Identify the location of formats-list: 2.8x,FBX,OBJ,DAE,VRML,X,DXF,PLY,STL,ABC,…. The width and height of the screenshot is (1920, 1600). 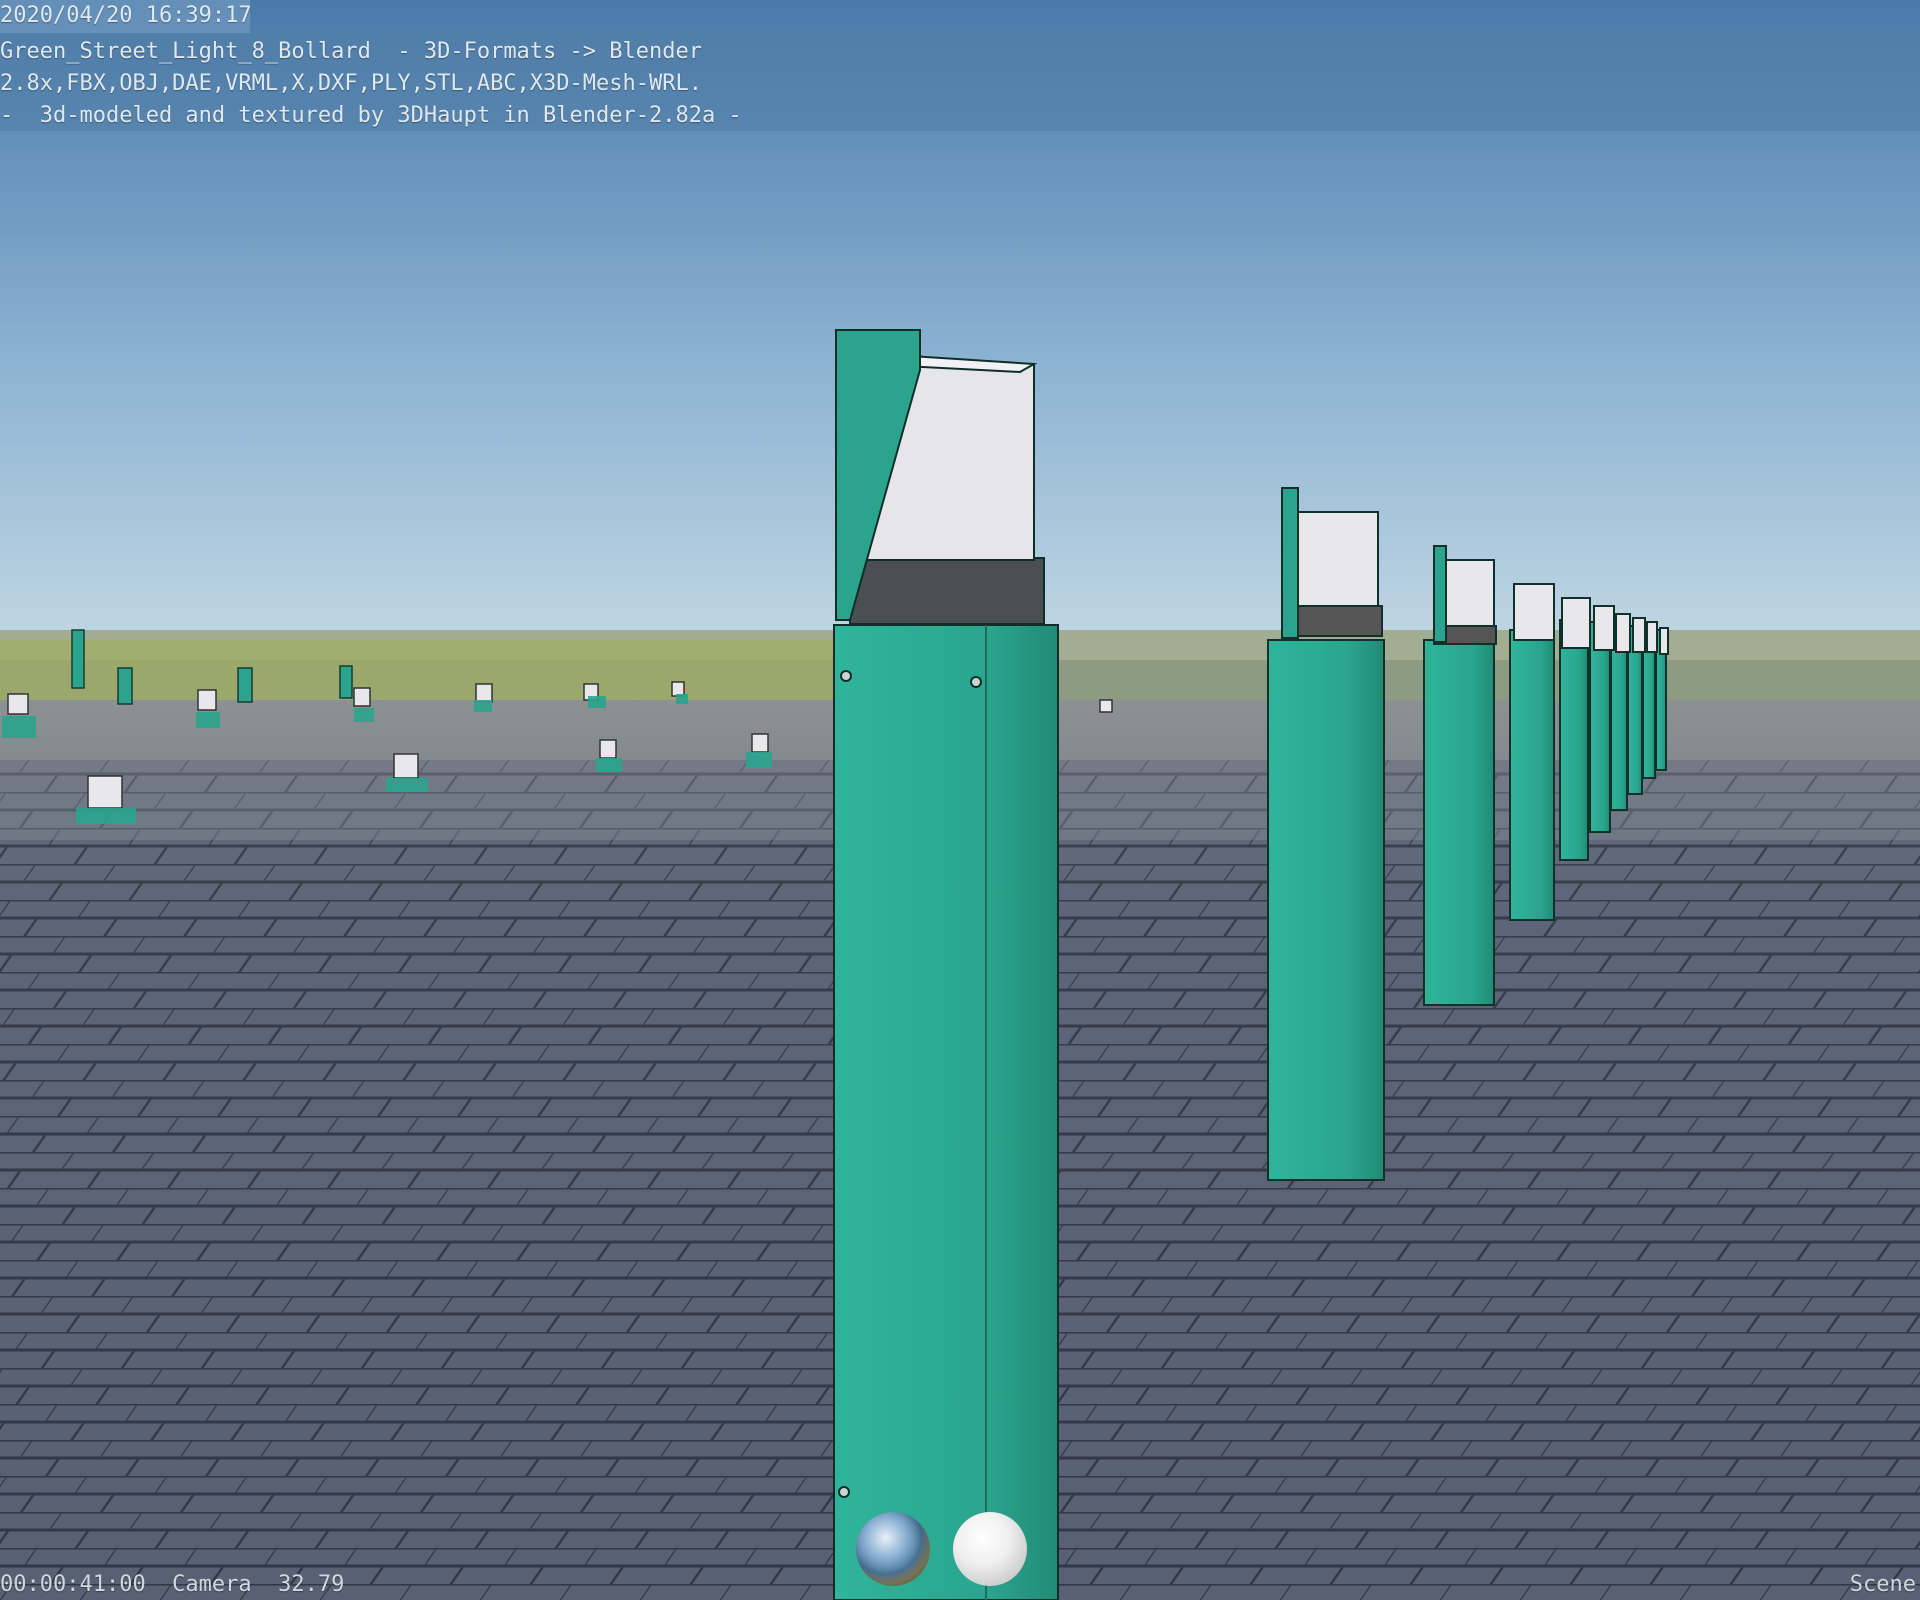
(351, 83).